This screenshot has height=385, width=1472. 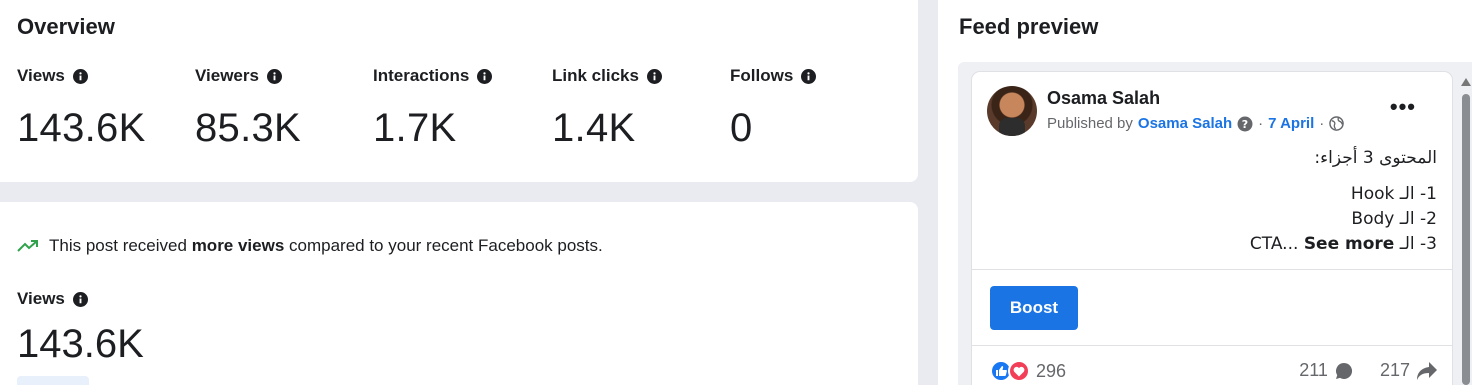 I want to click on metric-label: Link clicks, so click(x=595, y=75).